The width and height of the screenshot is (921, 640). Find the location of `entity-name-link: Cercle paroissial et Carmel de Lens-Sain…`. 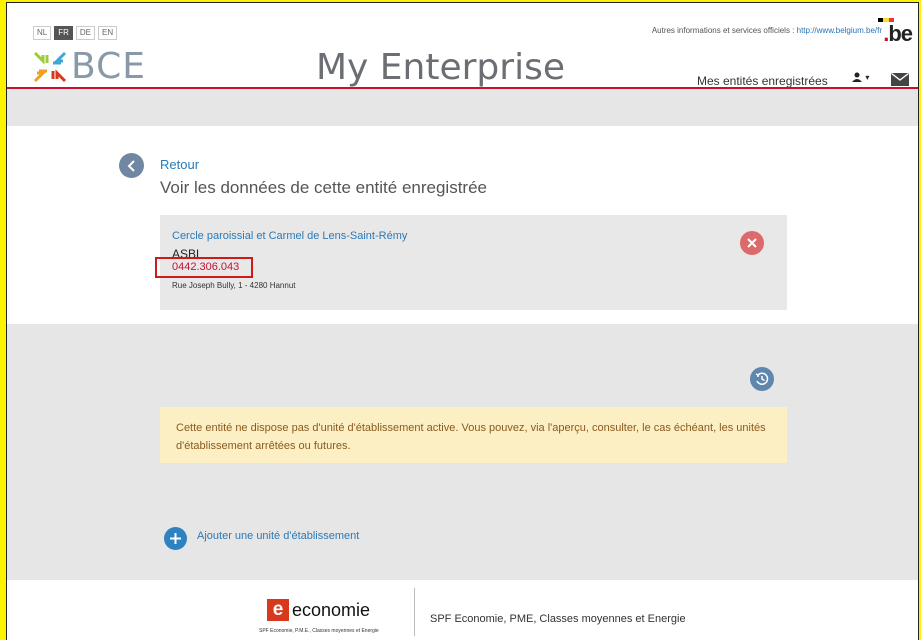

entity-name-link: Cercle paroissial et Carmel de Lens-Sain… is located at coordinates (289, 236).